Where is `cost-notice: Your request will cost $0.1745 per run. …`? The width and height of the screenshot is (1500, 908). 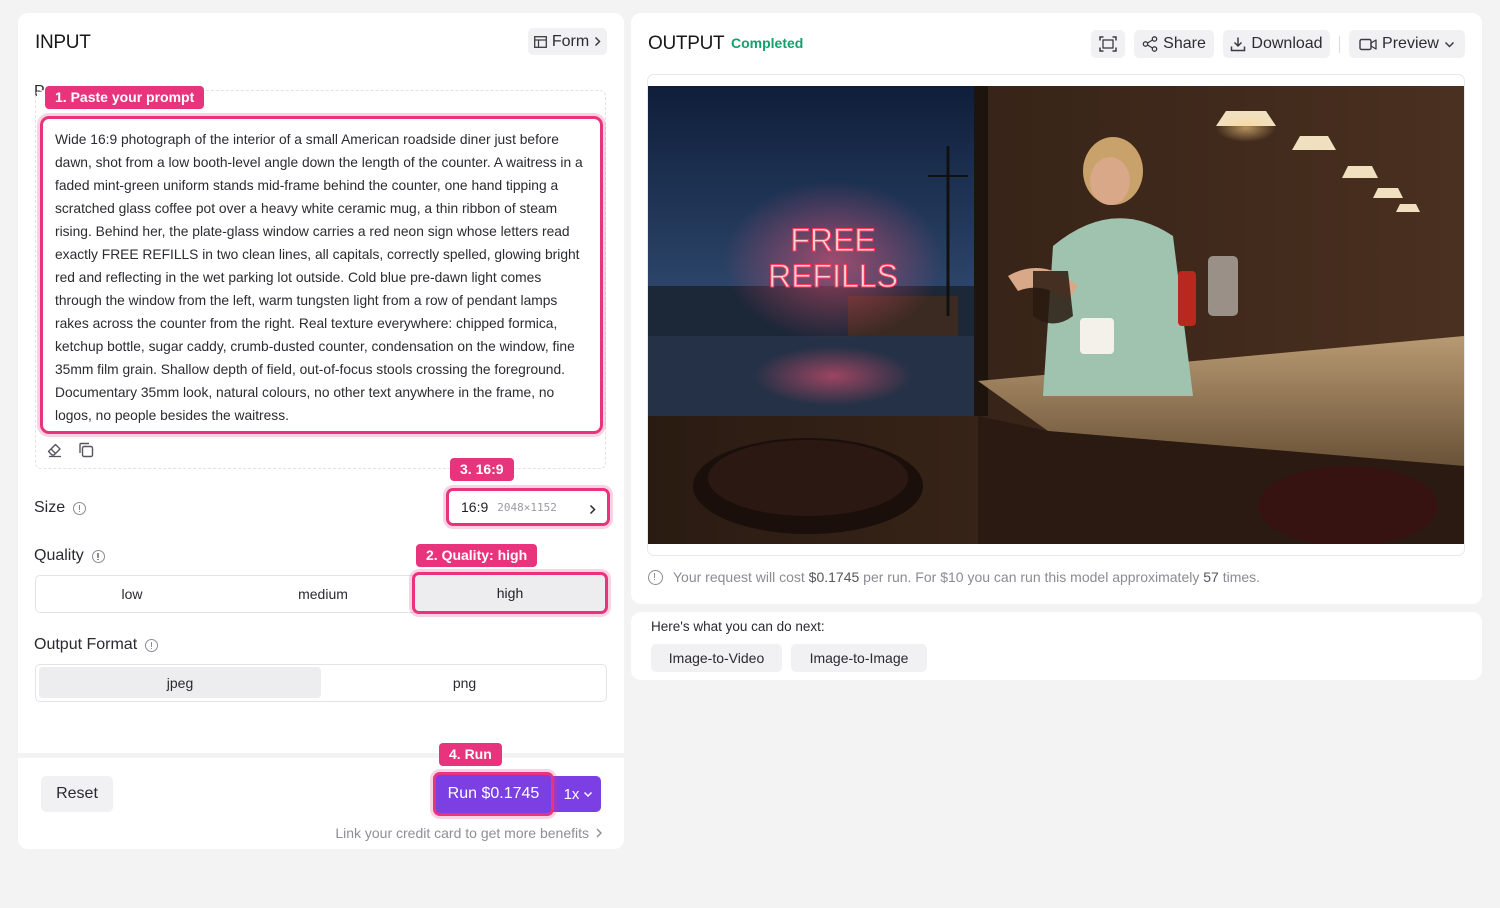 cost-notice: Your request will cost $0.1745 per run. … is located at coordinates (954, 577).